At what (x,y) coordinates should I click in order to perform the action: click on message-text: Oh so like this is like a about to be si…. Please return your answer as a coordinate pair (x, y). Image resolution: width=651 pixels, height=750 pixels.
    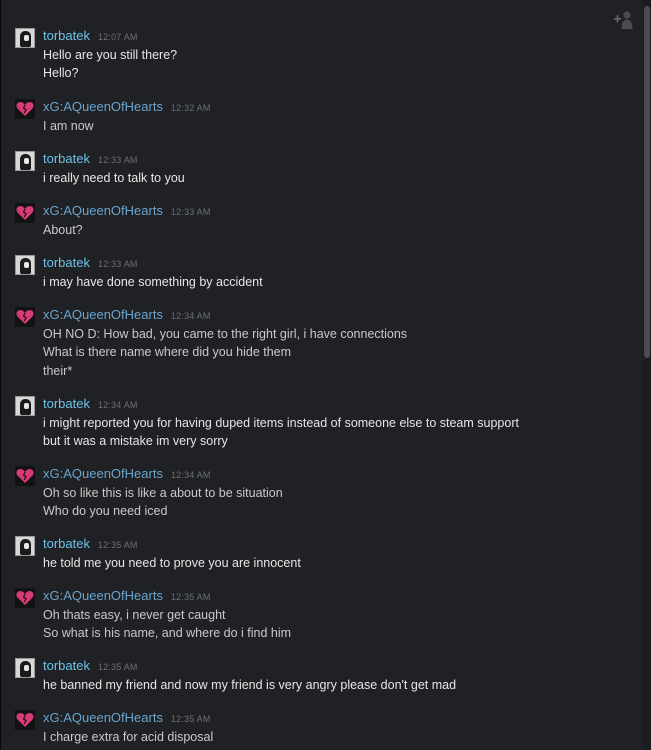
    Looking at the image, I should click on (163, 493).